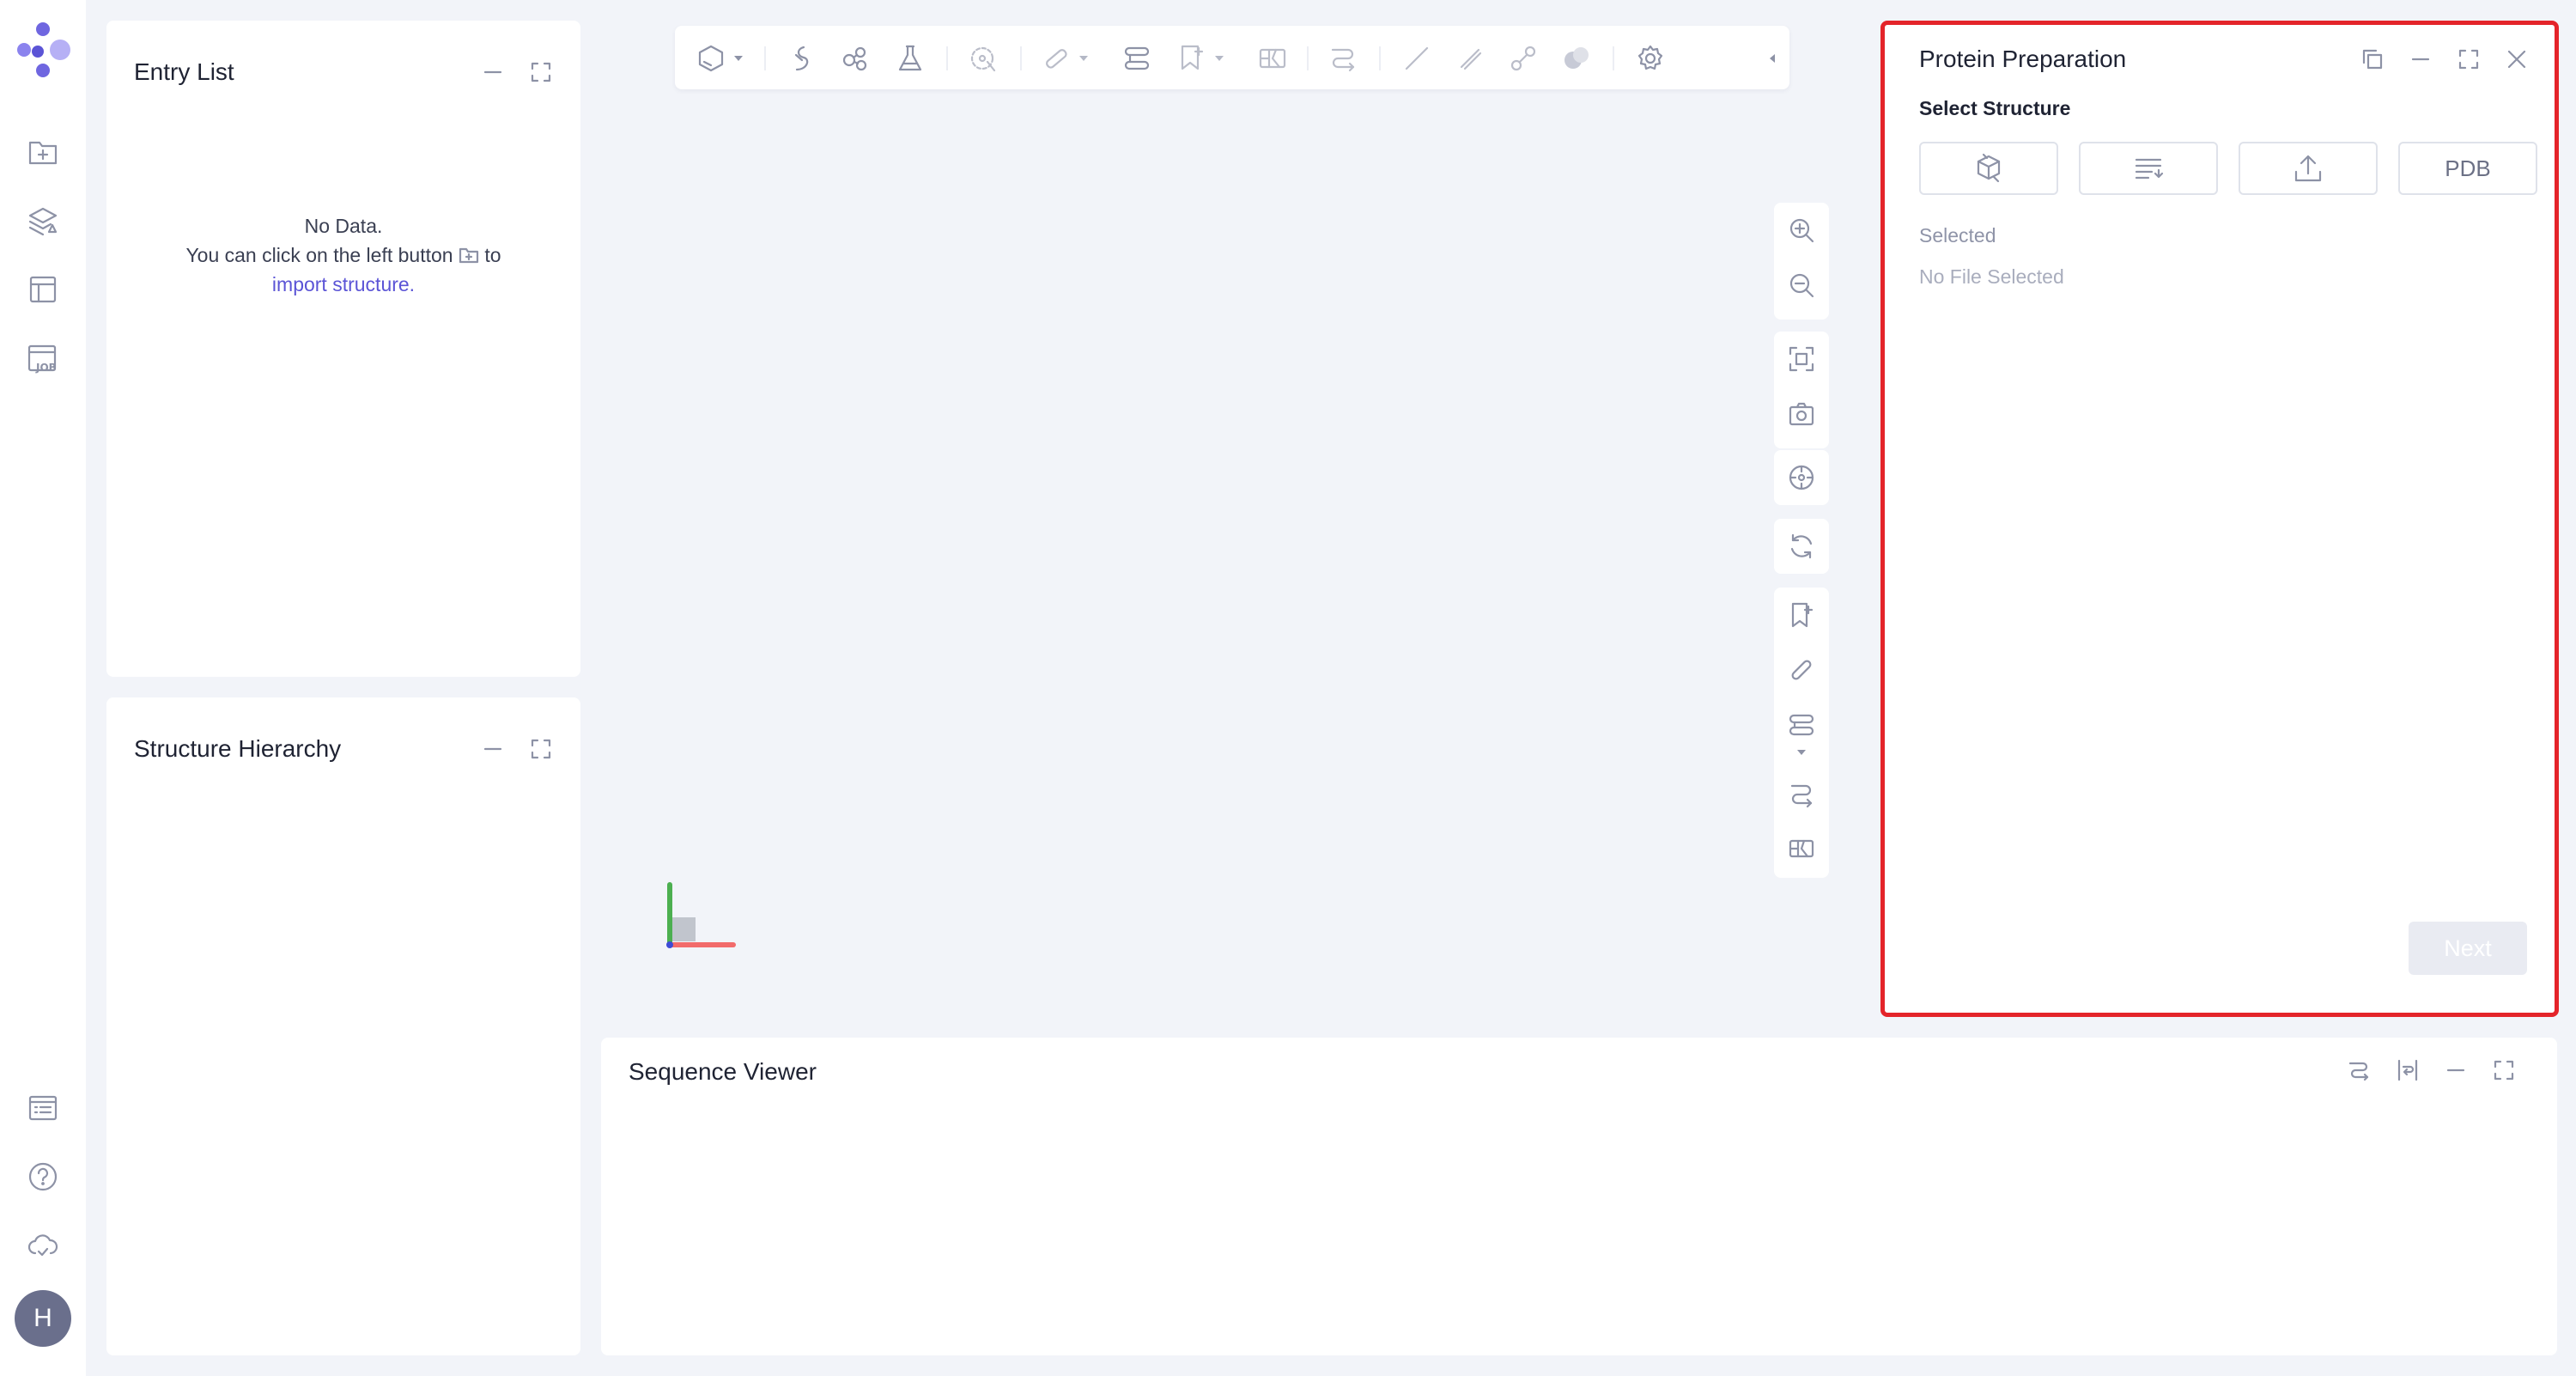 The height and width of the screenshot is (1376, 2576). What do you see at coordinates (343, 1026) in the screenshot?
I see `structure-hierarchy-panel: Structure Hierarchy` at bounding box center [343, 1026].